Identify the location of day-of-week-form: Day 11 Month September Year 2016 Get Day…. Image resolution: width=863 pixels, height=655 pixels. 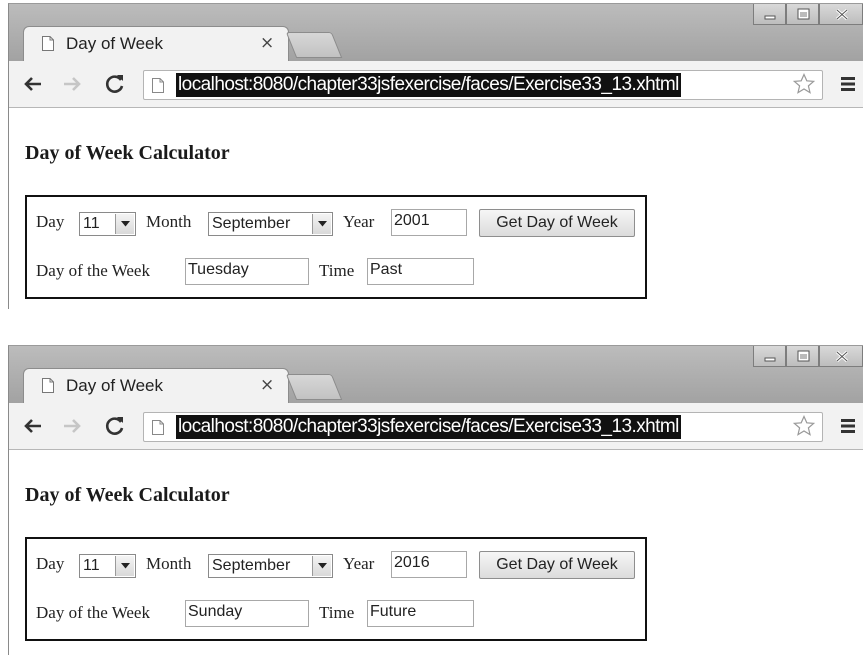
(336, 589).